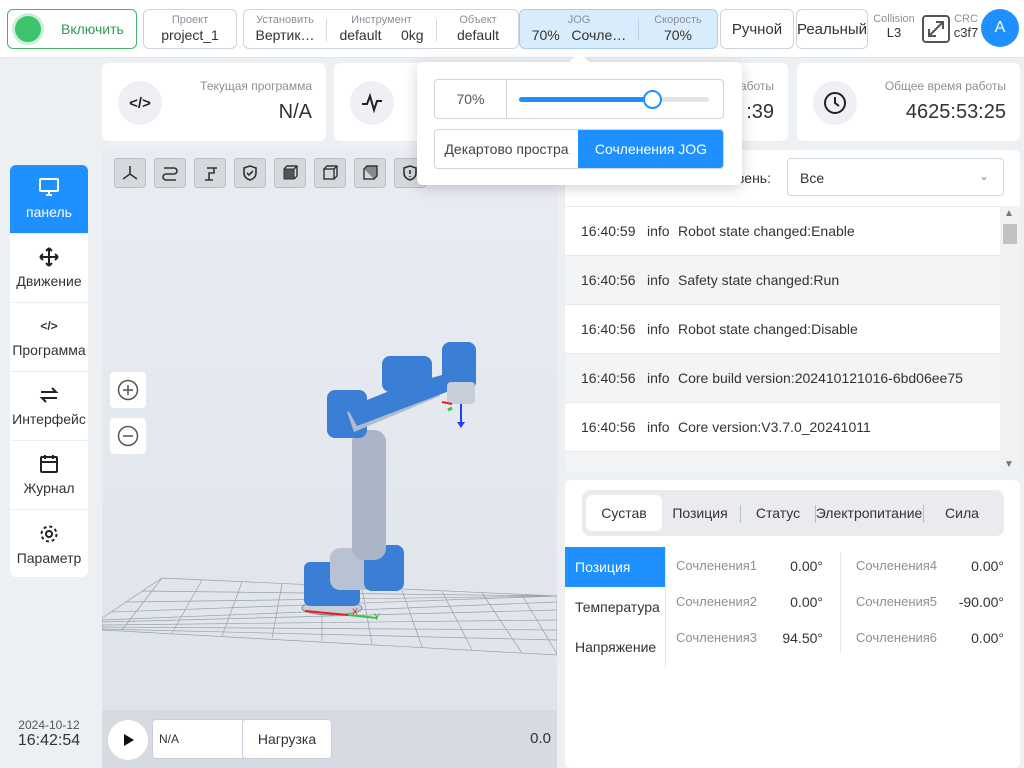 The image size is (1024, 768). What do you see at coordinates (678, 35) in the screenshot?
I see `speed-value: 70%` at bounding box center [678, 35].